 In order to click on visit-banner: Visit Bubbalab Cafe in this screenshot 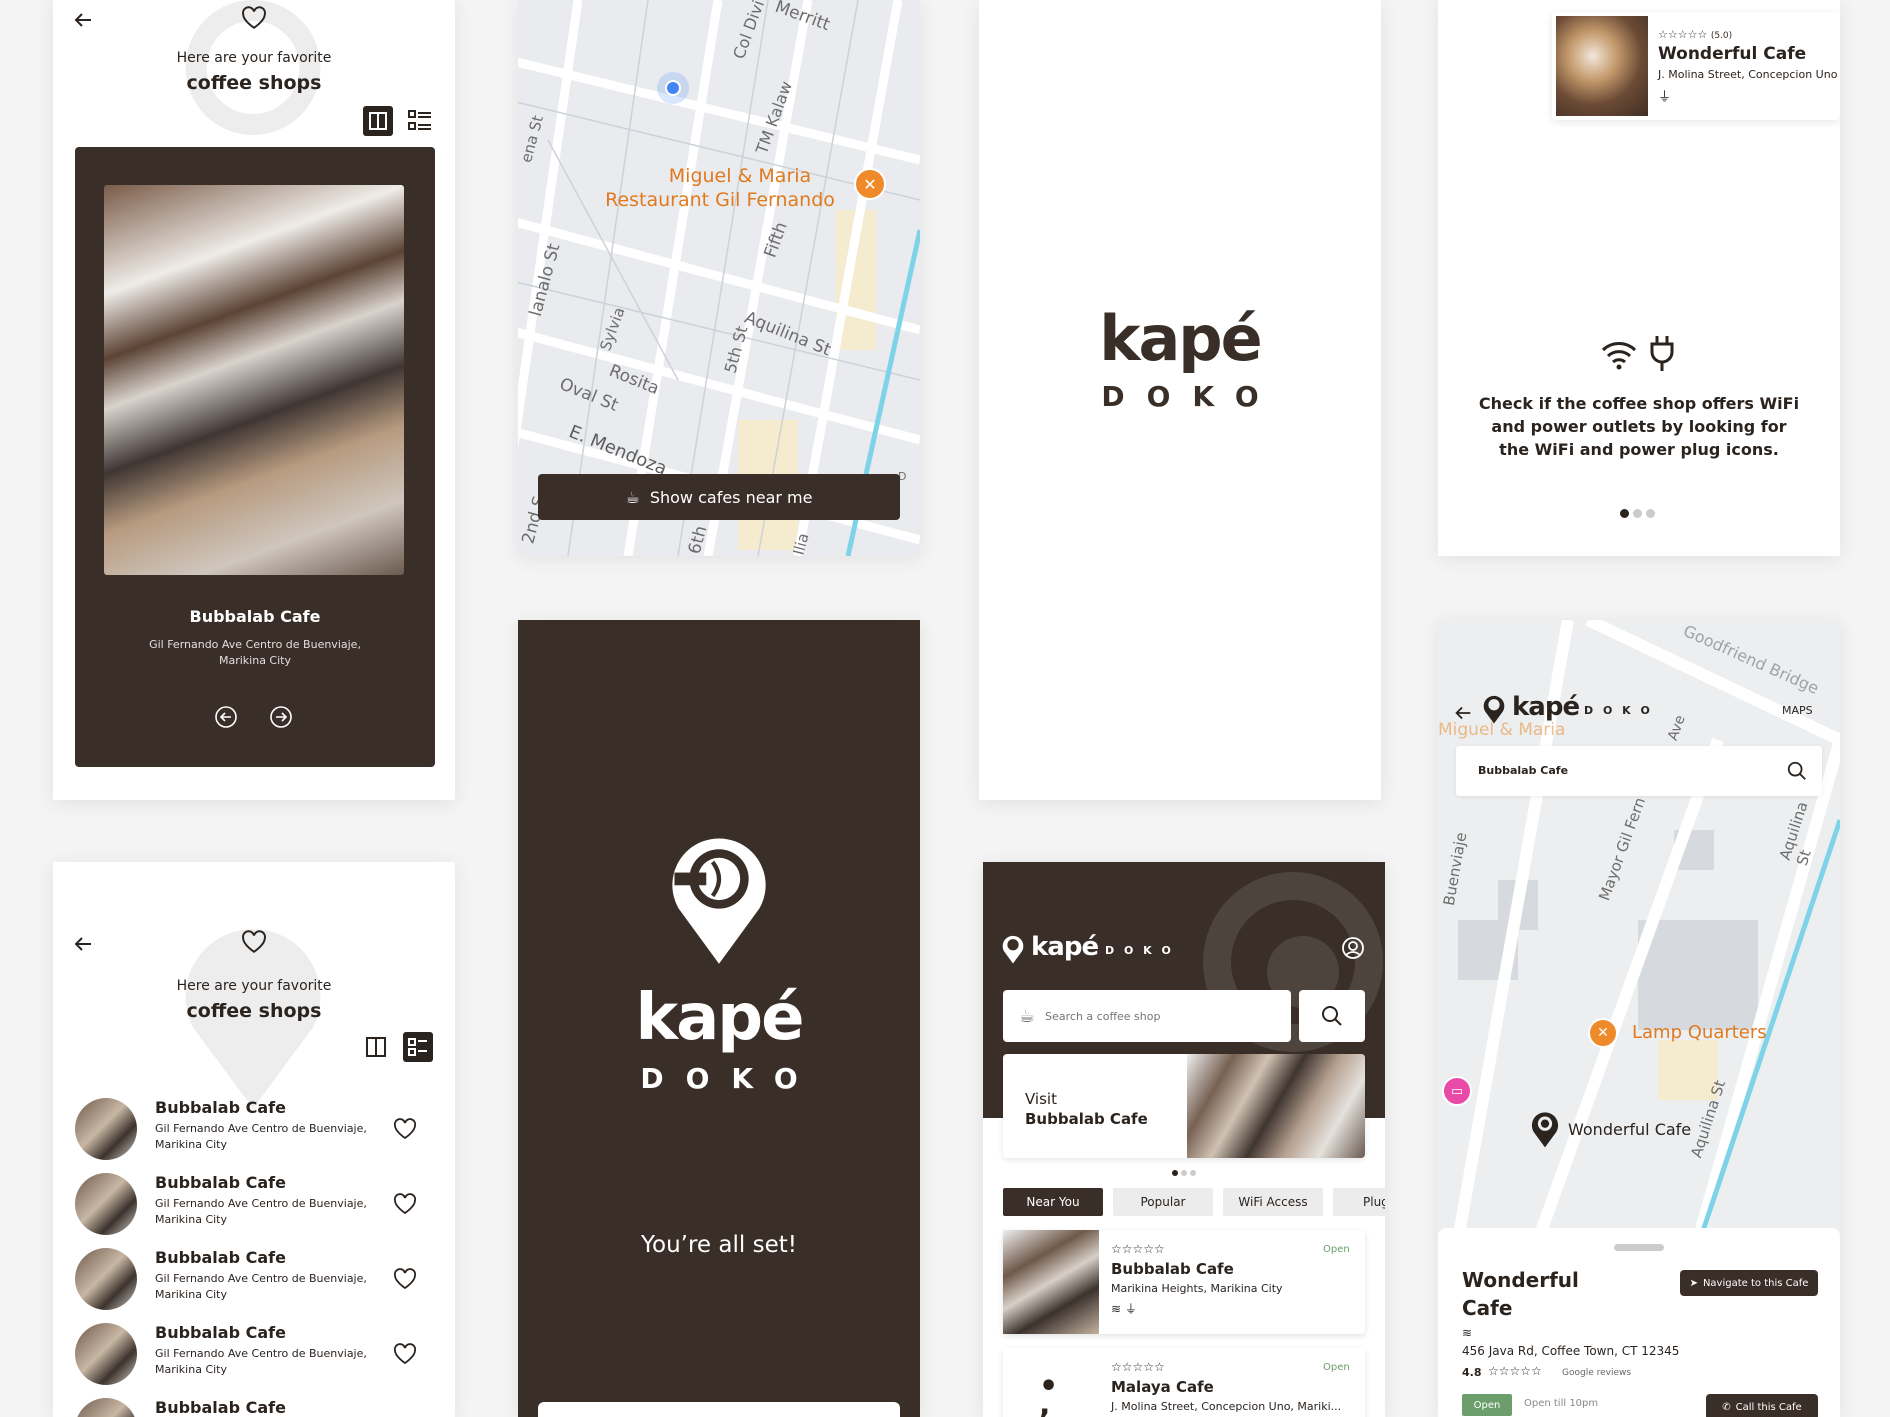, I will do `click(1184, 1106)`.